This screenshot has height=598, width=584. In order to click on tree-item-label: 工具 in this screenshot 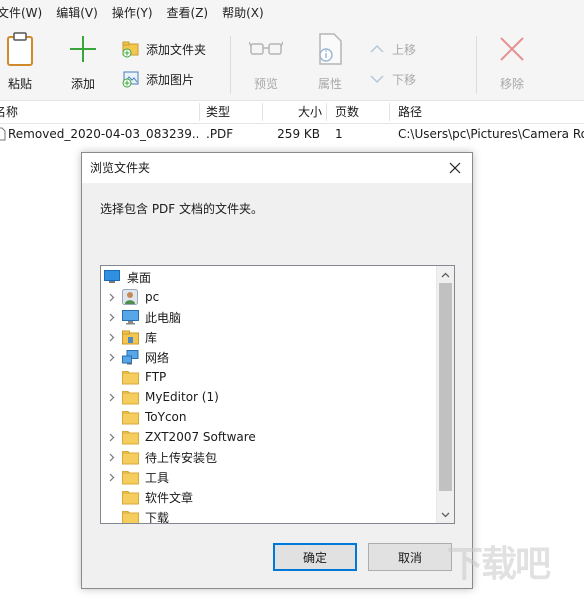, I will do `click(157, 477)`.